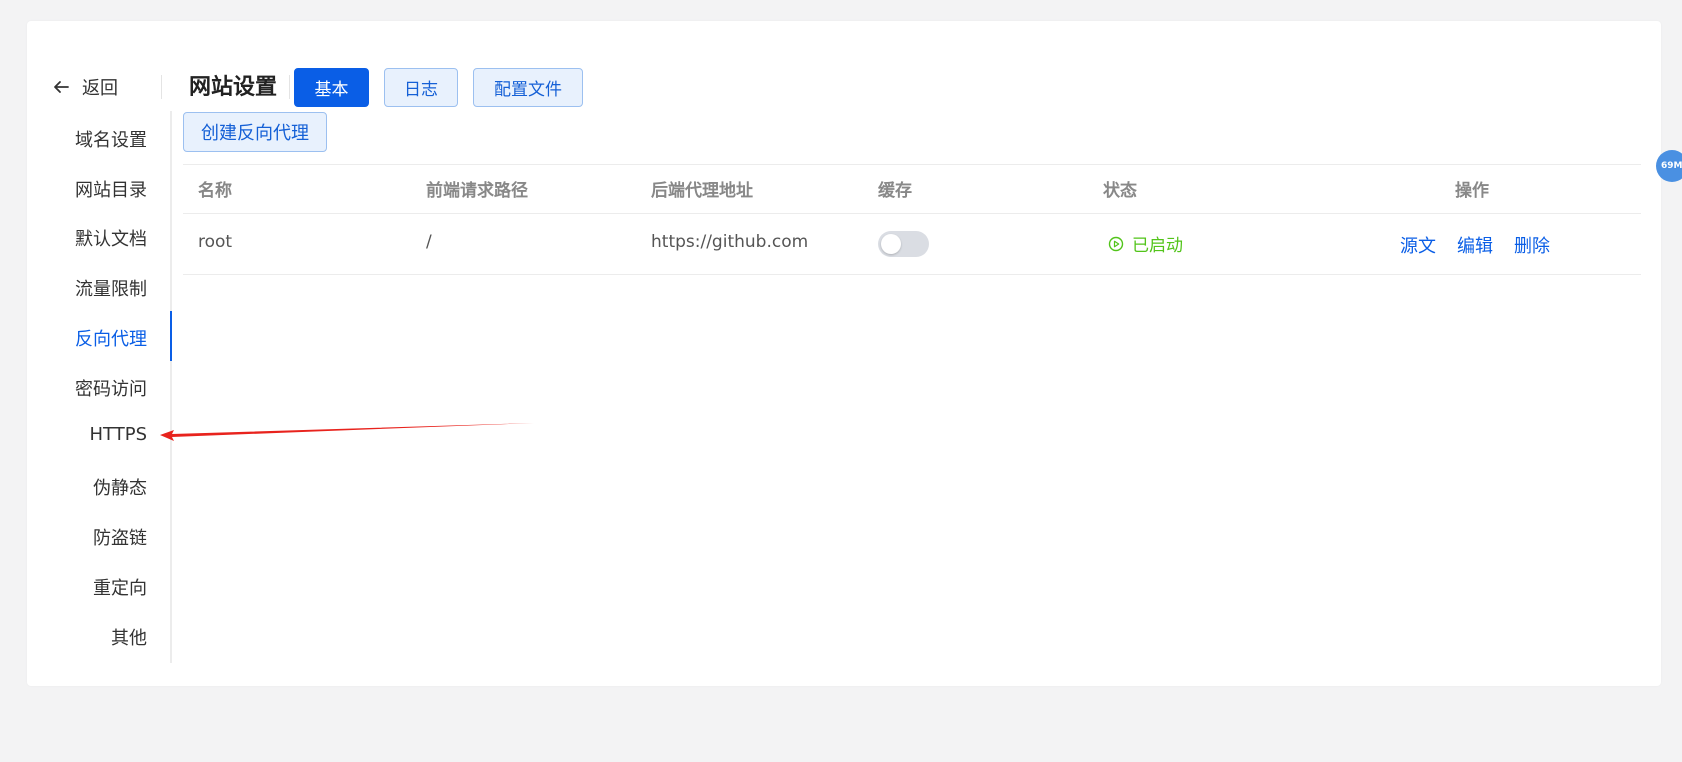 This screenshot has width=1682, height=762. I want to click on sidebar-item-other: 其他, so click(129, 637).